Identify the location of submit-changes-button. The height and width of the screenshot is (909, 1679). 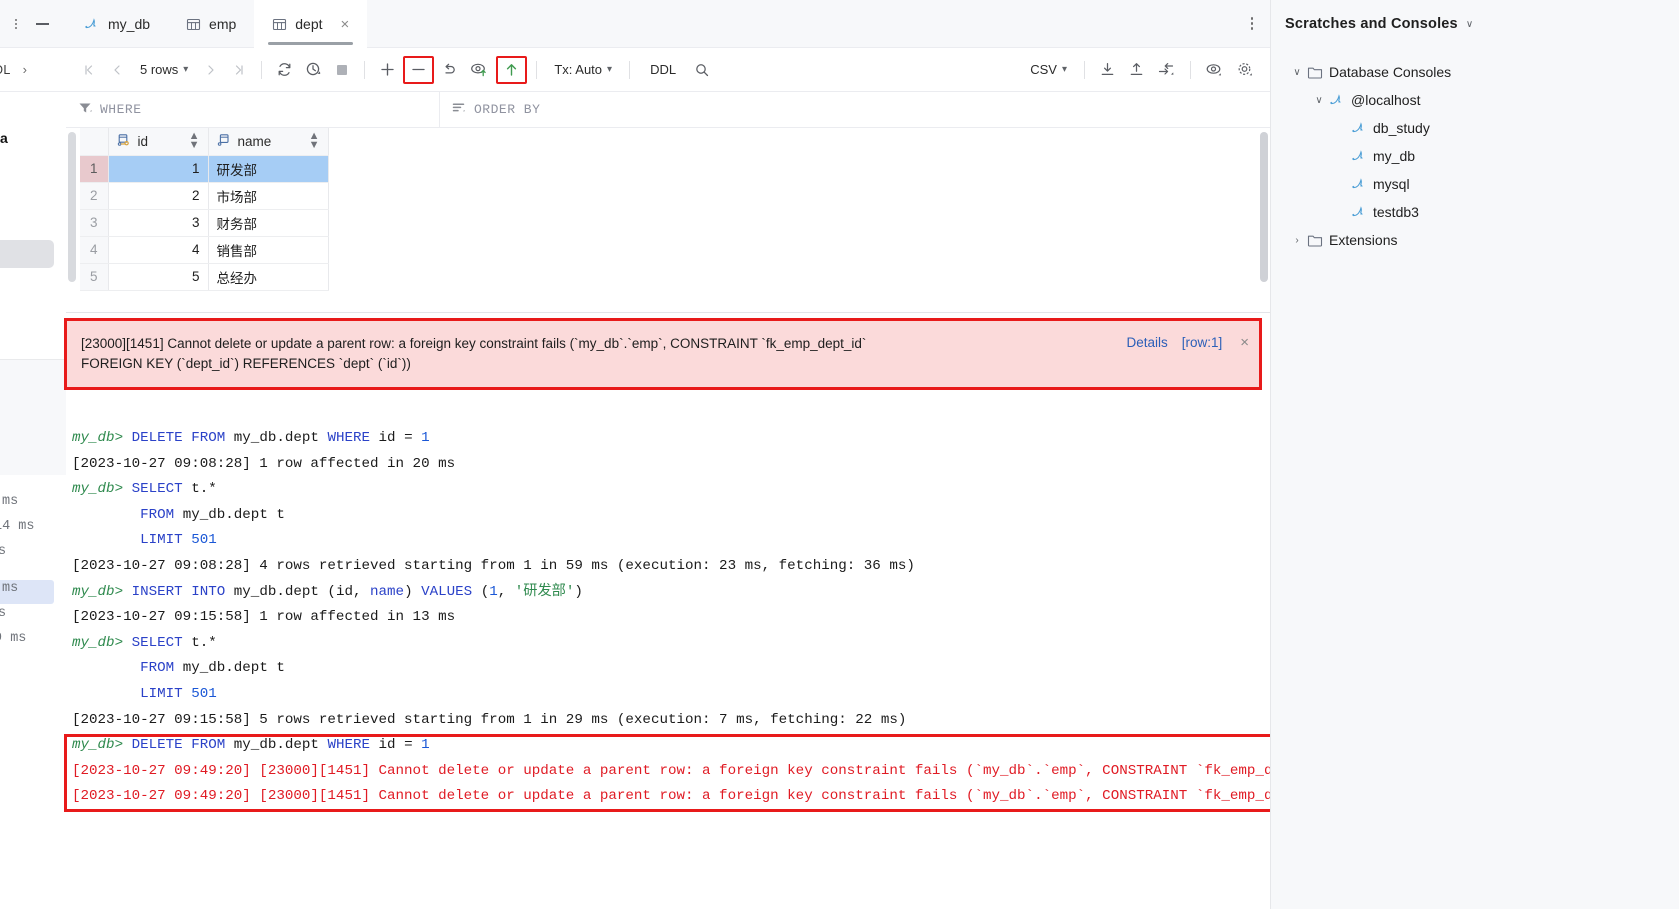
(512, 69).